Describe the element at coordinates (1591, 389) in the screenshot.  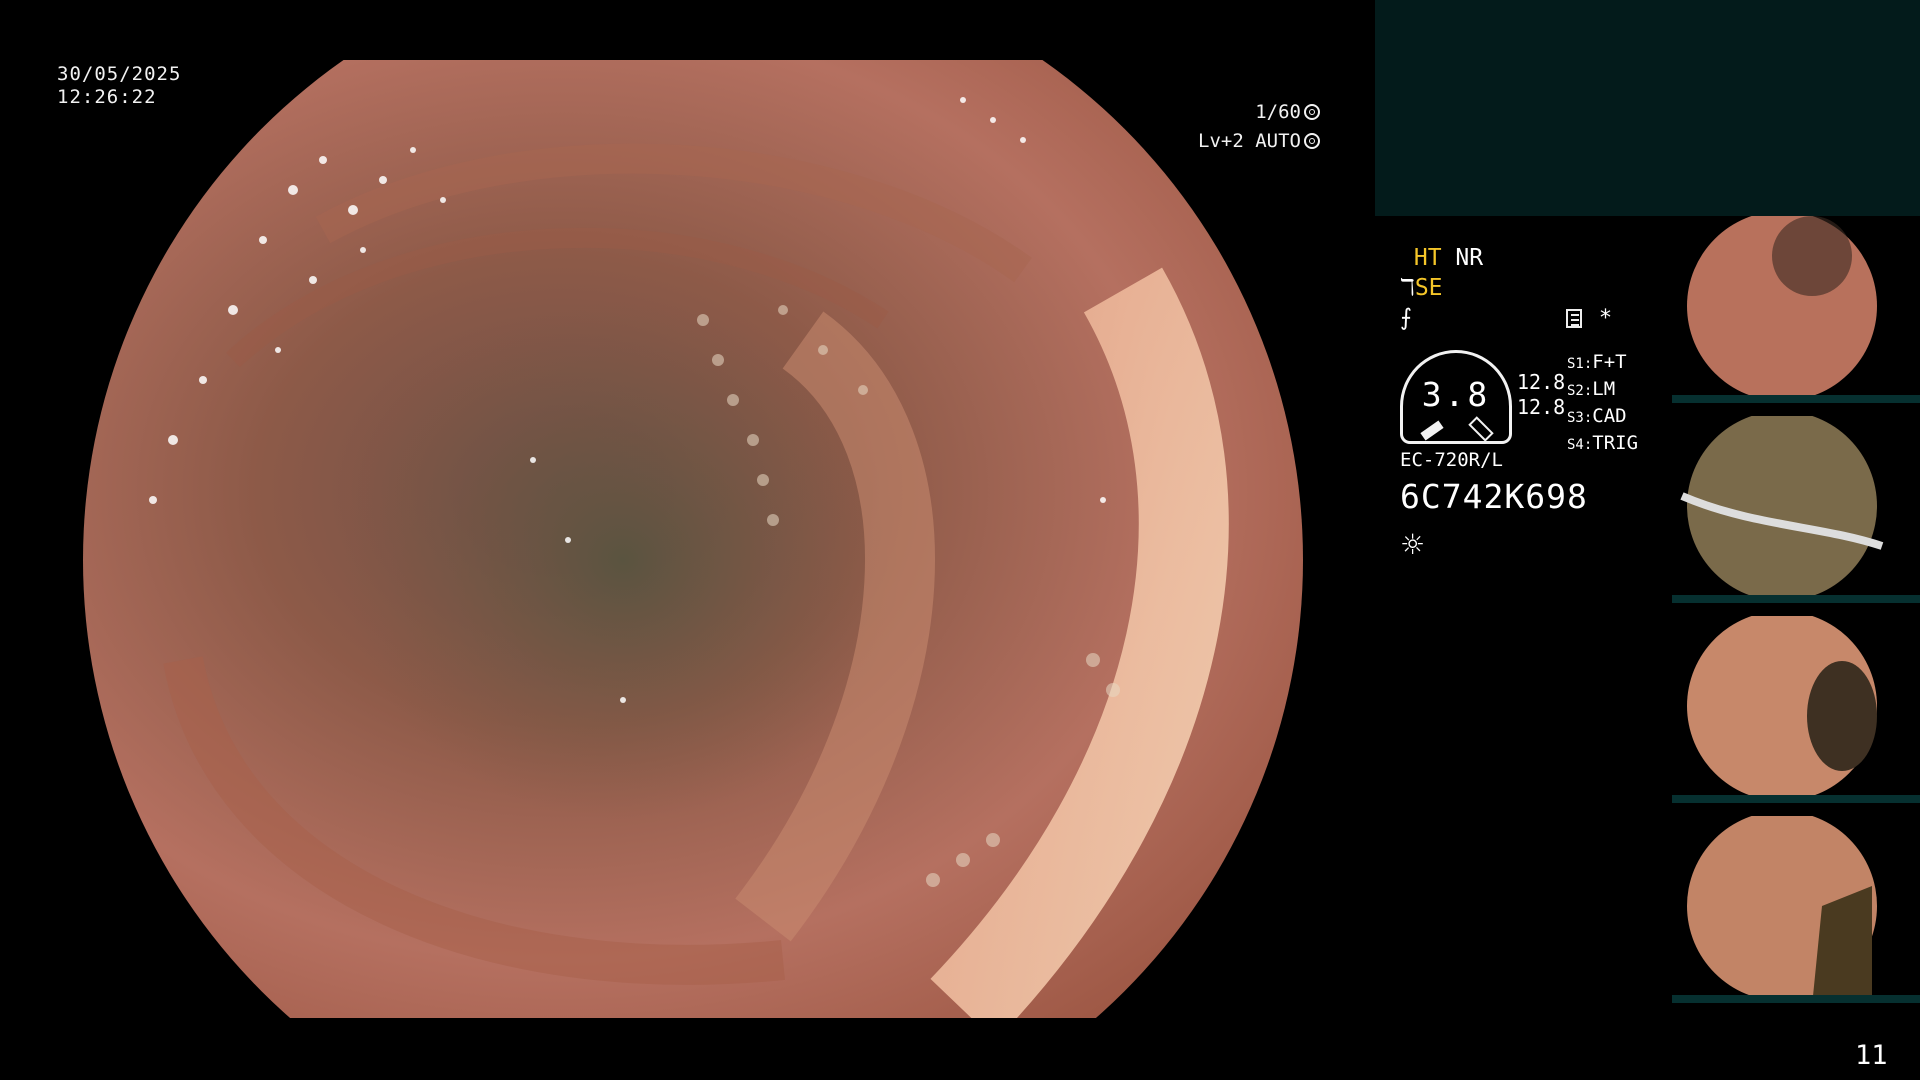
I see `scope-setting-row: S2:LM` at that location.